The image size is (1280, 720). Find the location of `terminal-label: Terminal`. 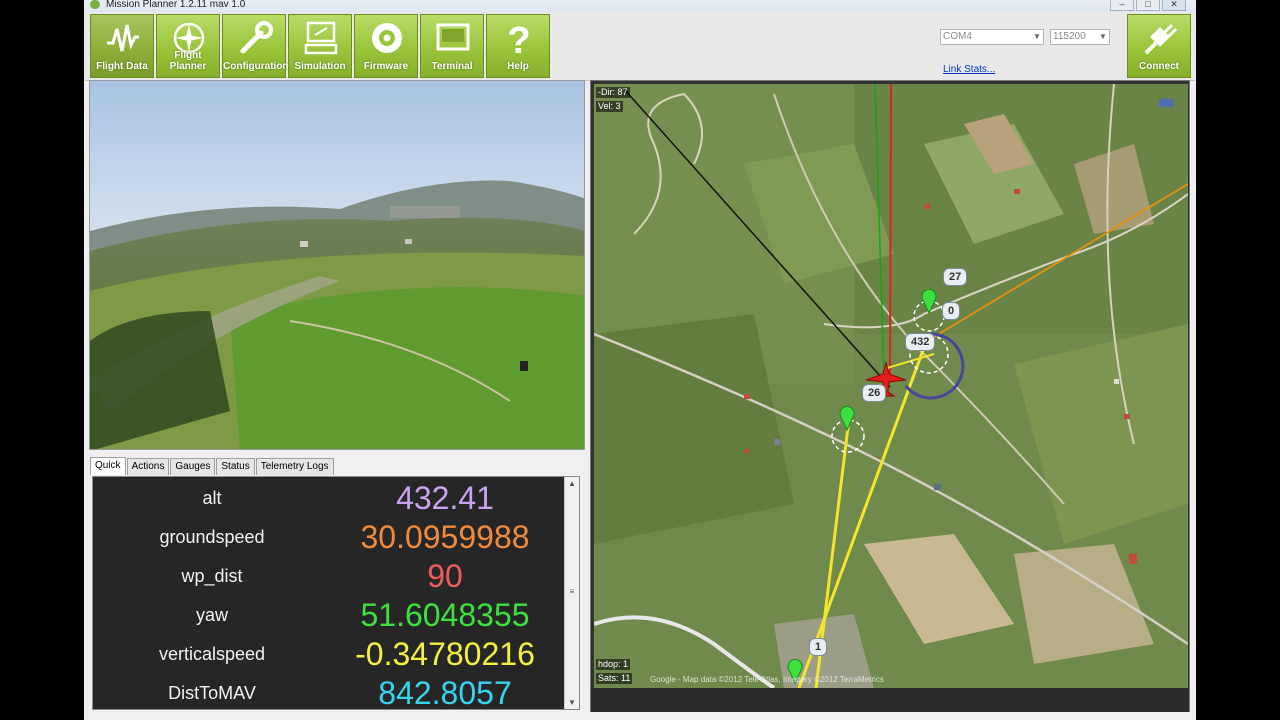

terminal-label: Terminal is located at coordinates (452, 66).